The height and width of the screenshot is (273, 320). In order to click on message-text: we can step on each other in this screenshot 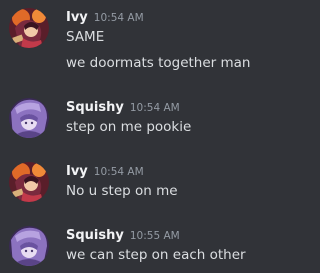, I will do `click(156, 255)`.